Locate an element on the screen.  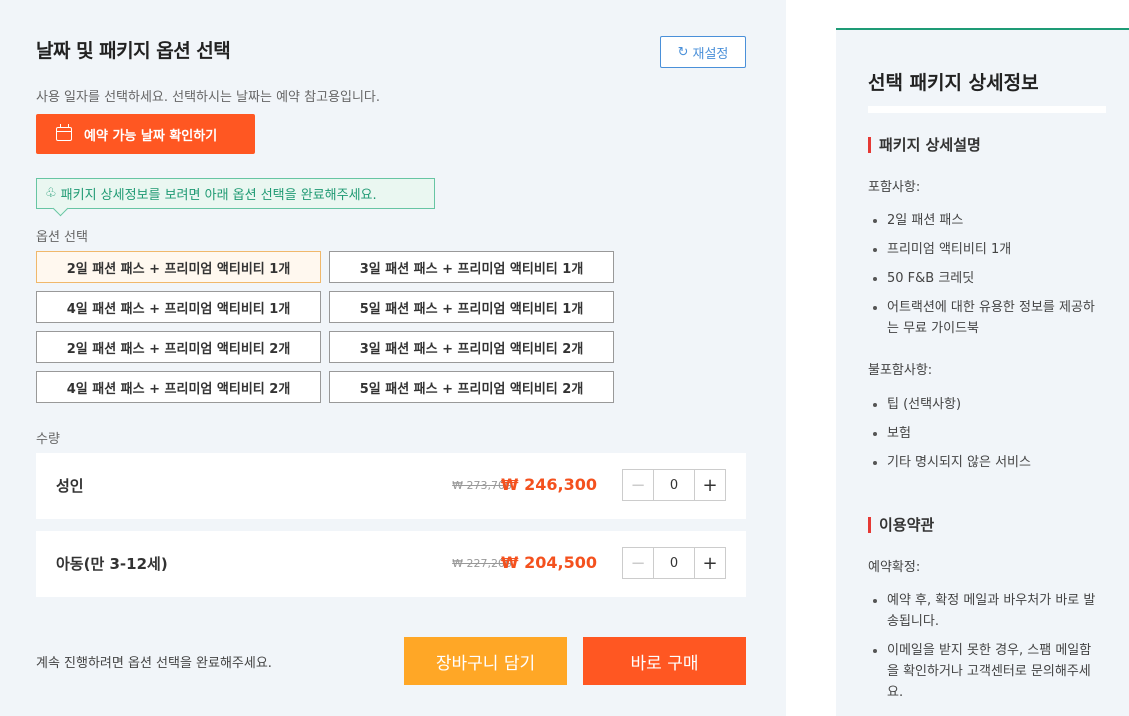
list-item: 팁 (선택사항) is located at coordinates (984, 404).